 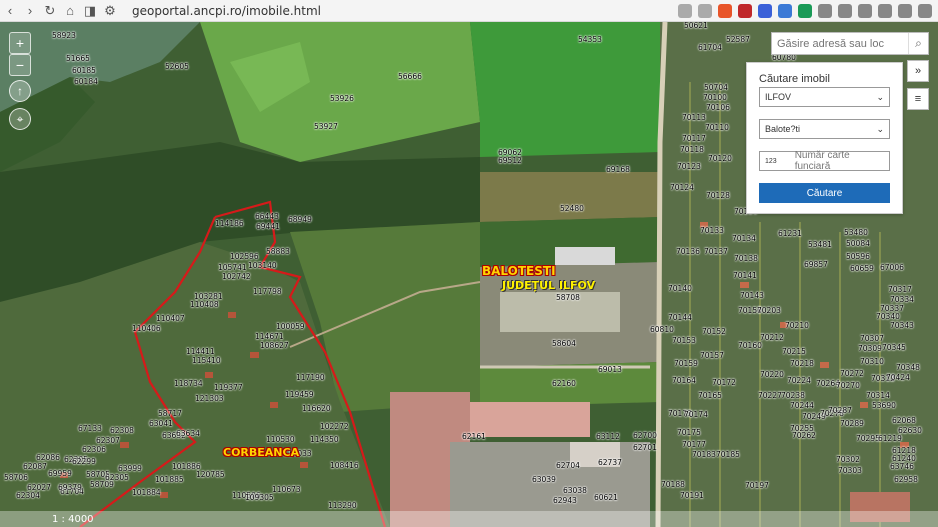 I want to click on parcel-number-label: 62308, so click(x=122, y=431).